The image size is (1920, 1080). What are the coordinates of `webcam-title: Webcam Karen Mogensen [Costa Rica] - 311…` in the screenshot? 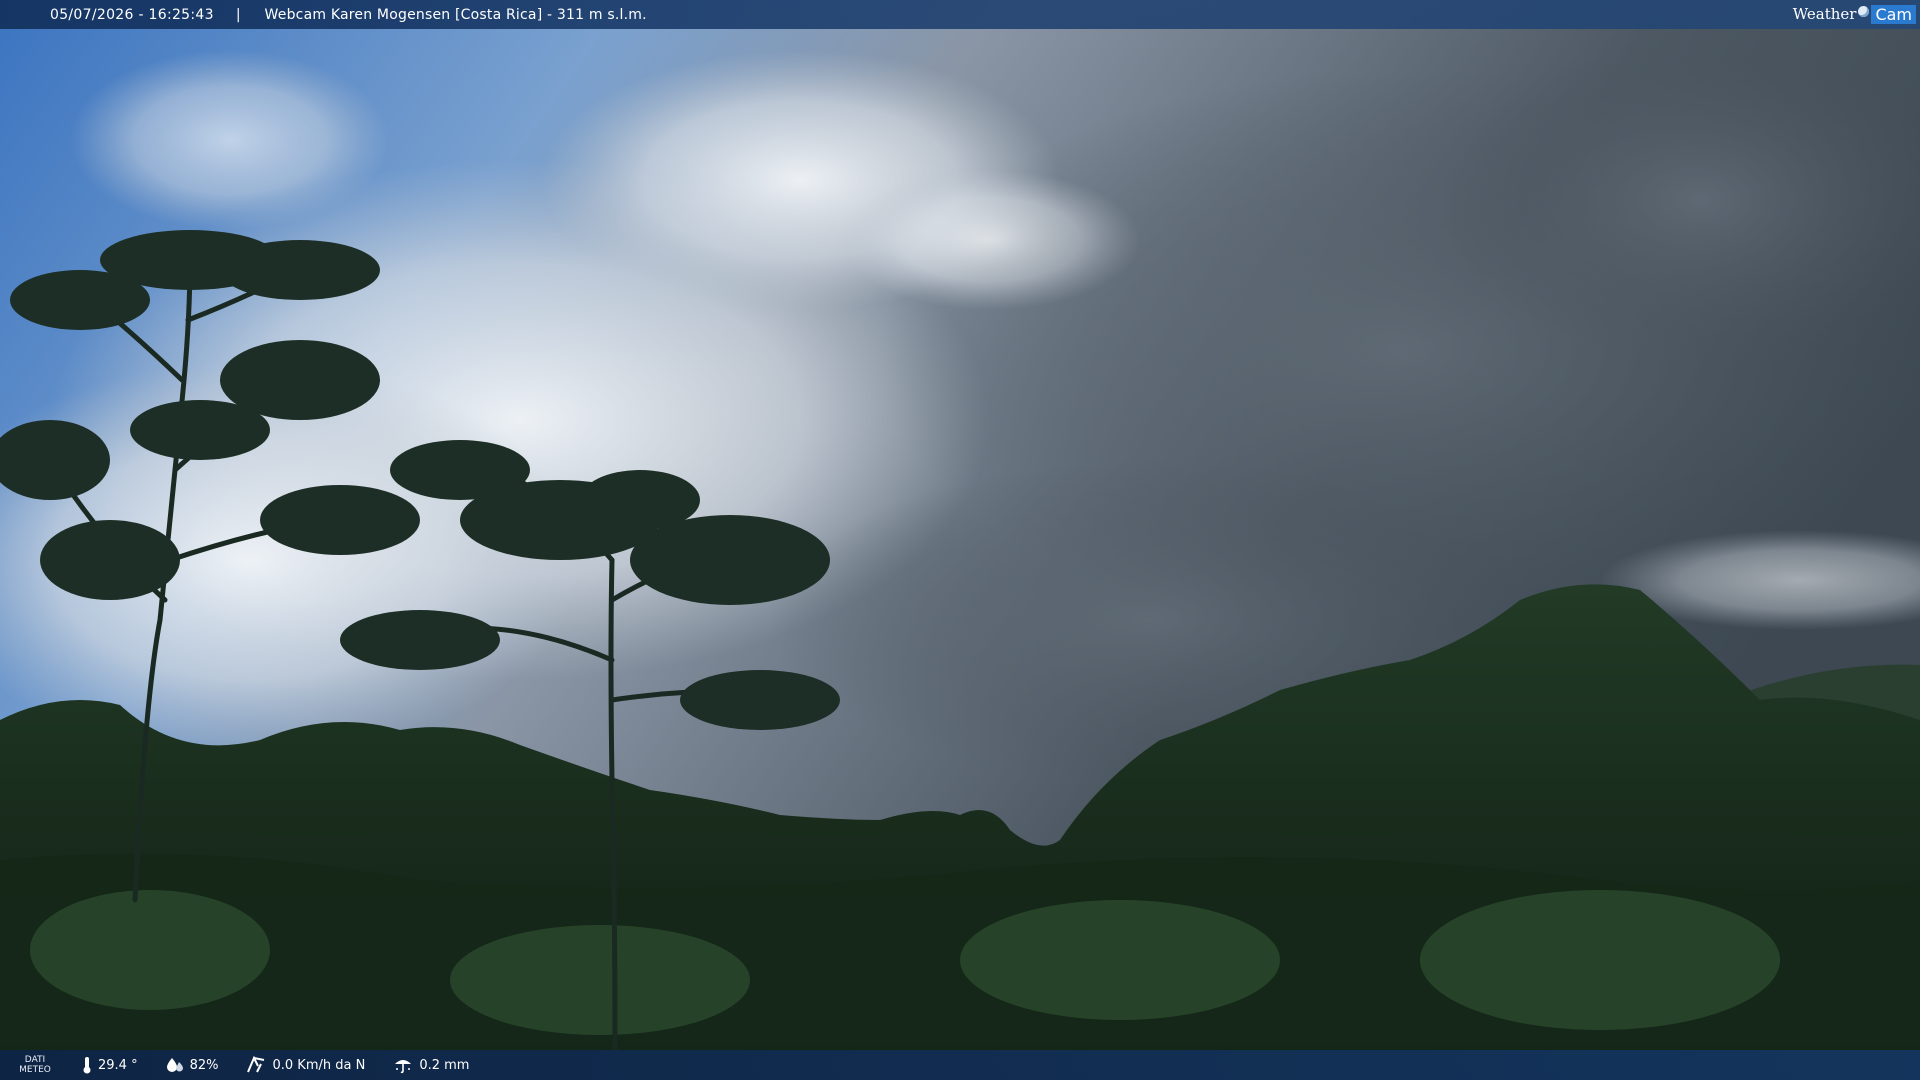 It's located at (455, 14).